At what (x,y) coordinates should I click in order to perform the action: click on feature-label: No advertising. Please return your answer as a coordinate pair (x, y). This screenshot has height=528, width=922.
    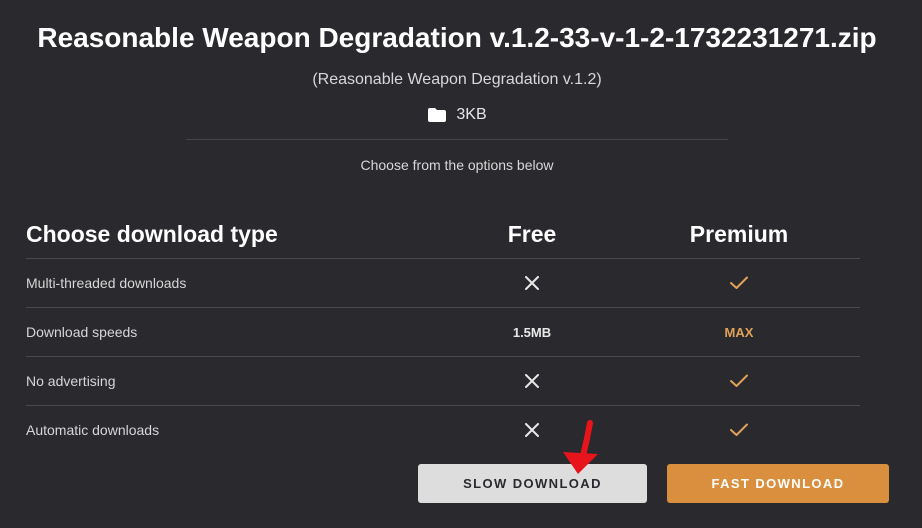
    Looking at the image, I should click on (71, 381).